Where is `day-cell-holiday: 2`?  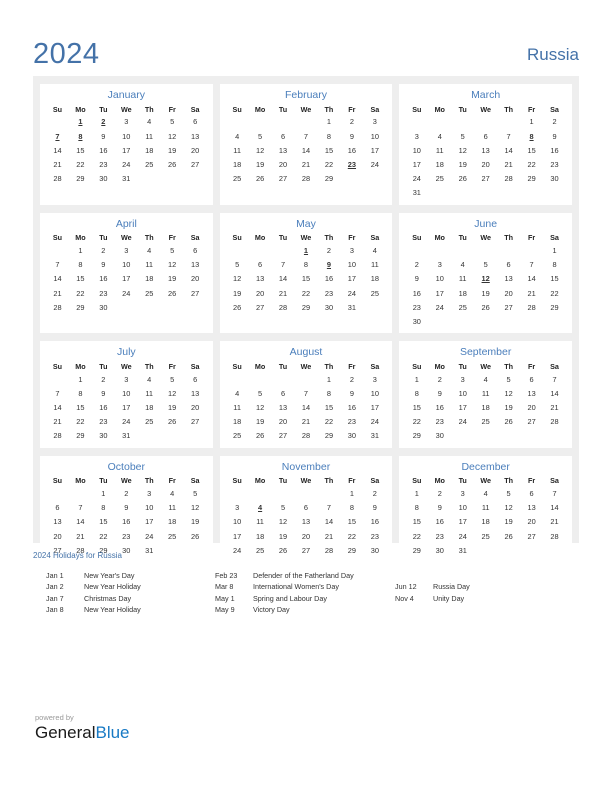 day-cell-holiday: 2 is located at coordinates (103, 122).